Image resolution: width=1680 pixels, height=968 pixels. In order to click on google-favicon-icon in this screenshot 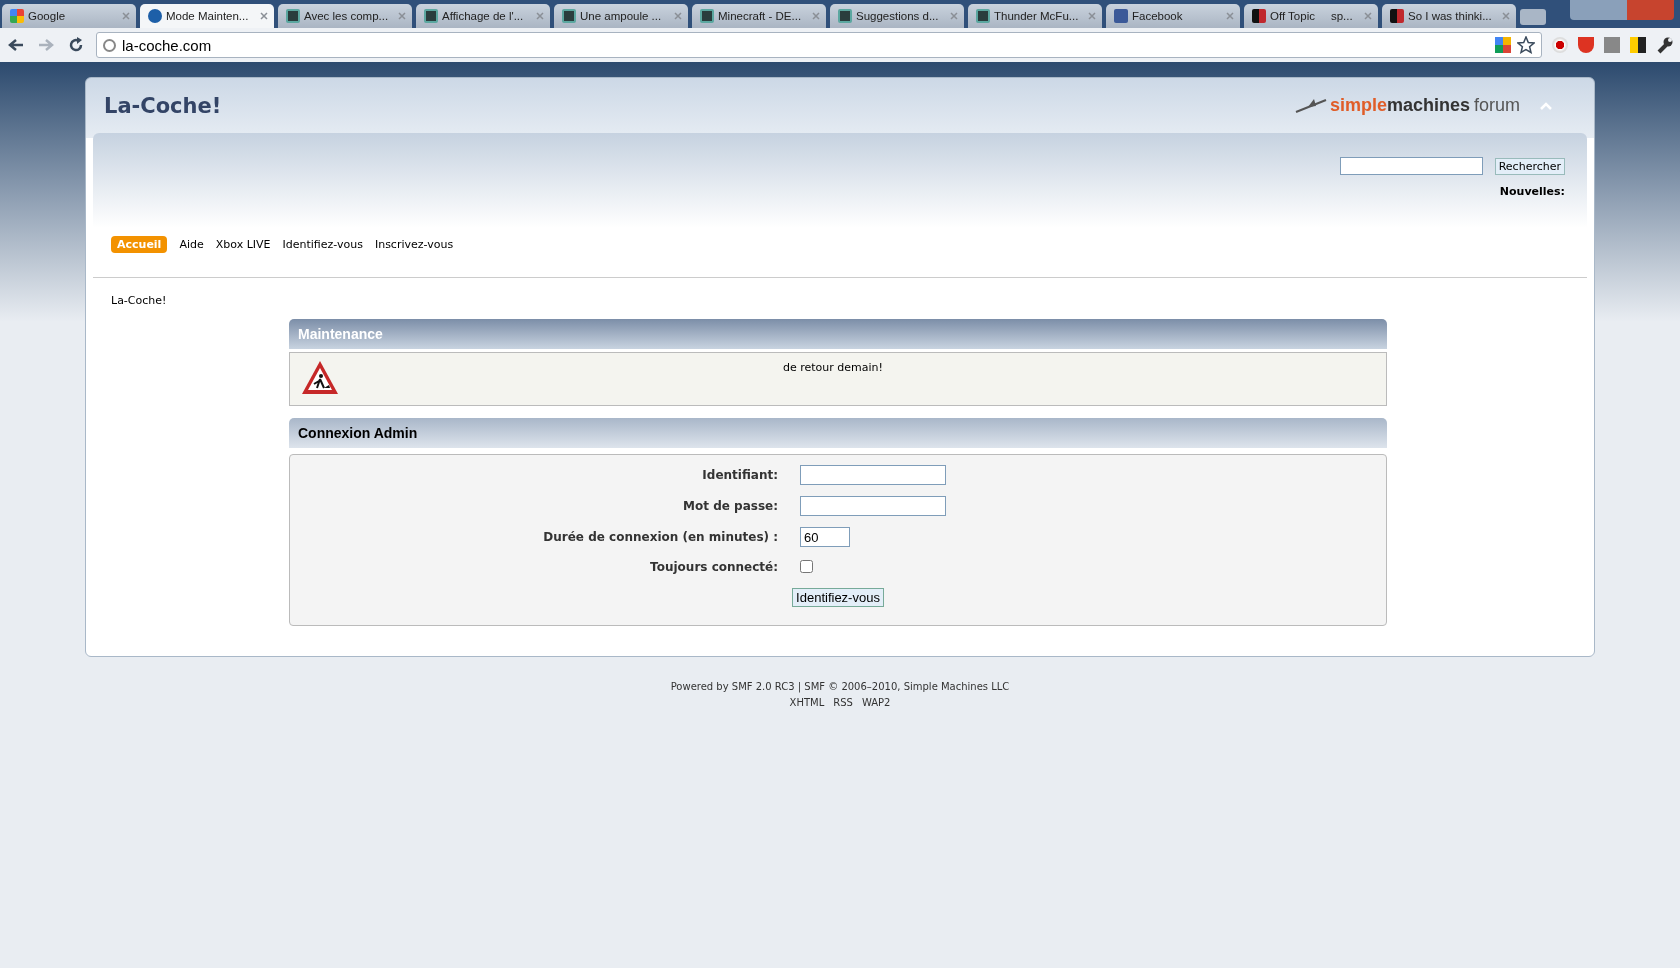, I will do `click(17, 16)`.